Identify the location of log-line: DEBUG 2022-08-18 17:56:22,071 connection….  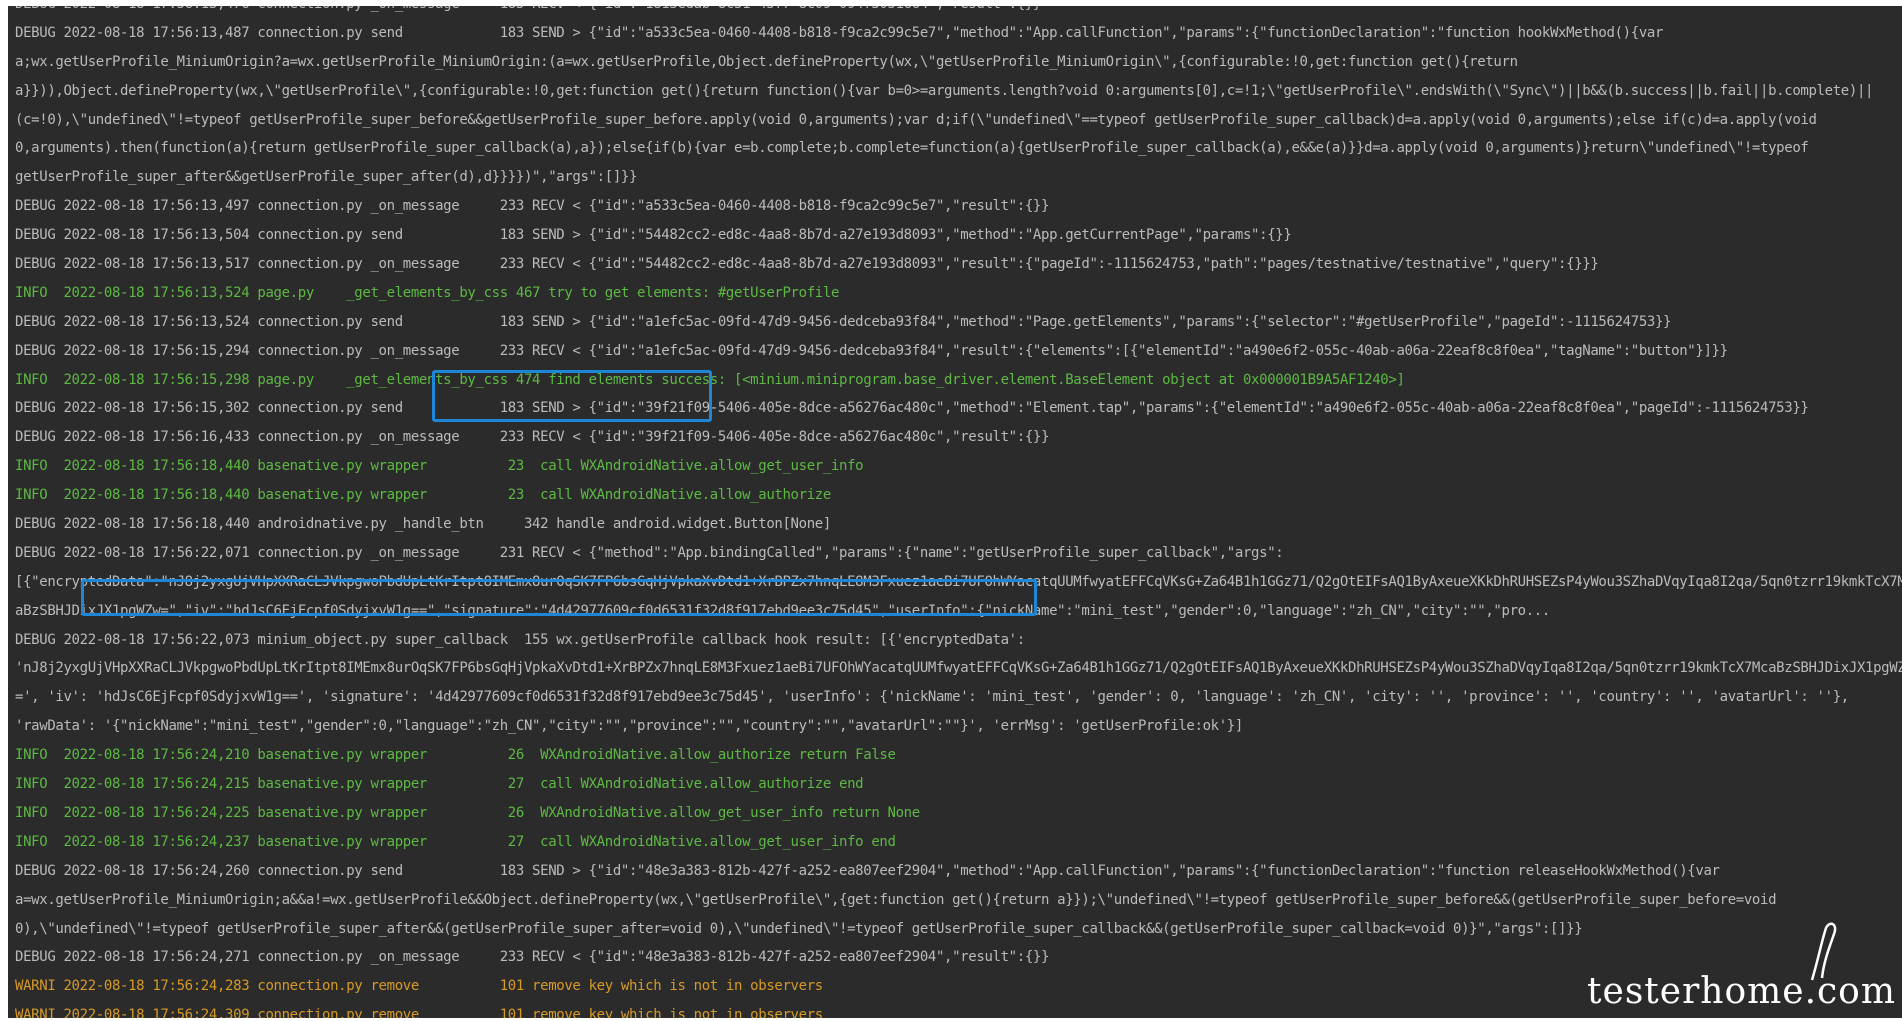
(649, 552).